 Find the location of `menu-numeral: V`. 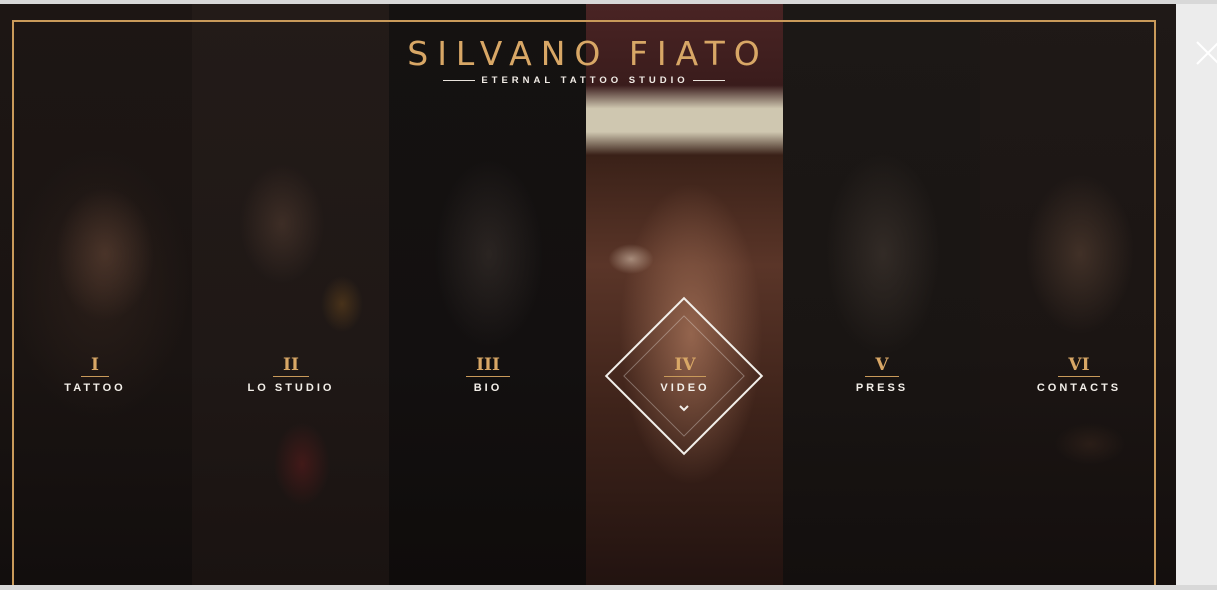

menu-numeral: V is located at coordinates (882, 365).